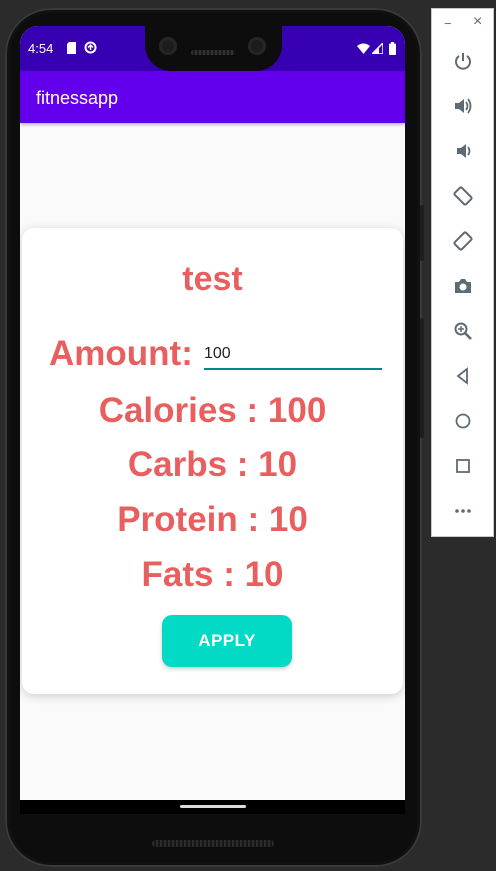 The width and height of the screenshot is (496, 871). What do you see at coordinates (257, 46) in the screenshot?
I see `front-camera-right` at bounding box center [257, 46].